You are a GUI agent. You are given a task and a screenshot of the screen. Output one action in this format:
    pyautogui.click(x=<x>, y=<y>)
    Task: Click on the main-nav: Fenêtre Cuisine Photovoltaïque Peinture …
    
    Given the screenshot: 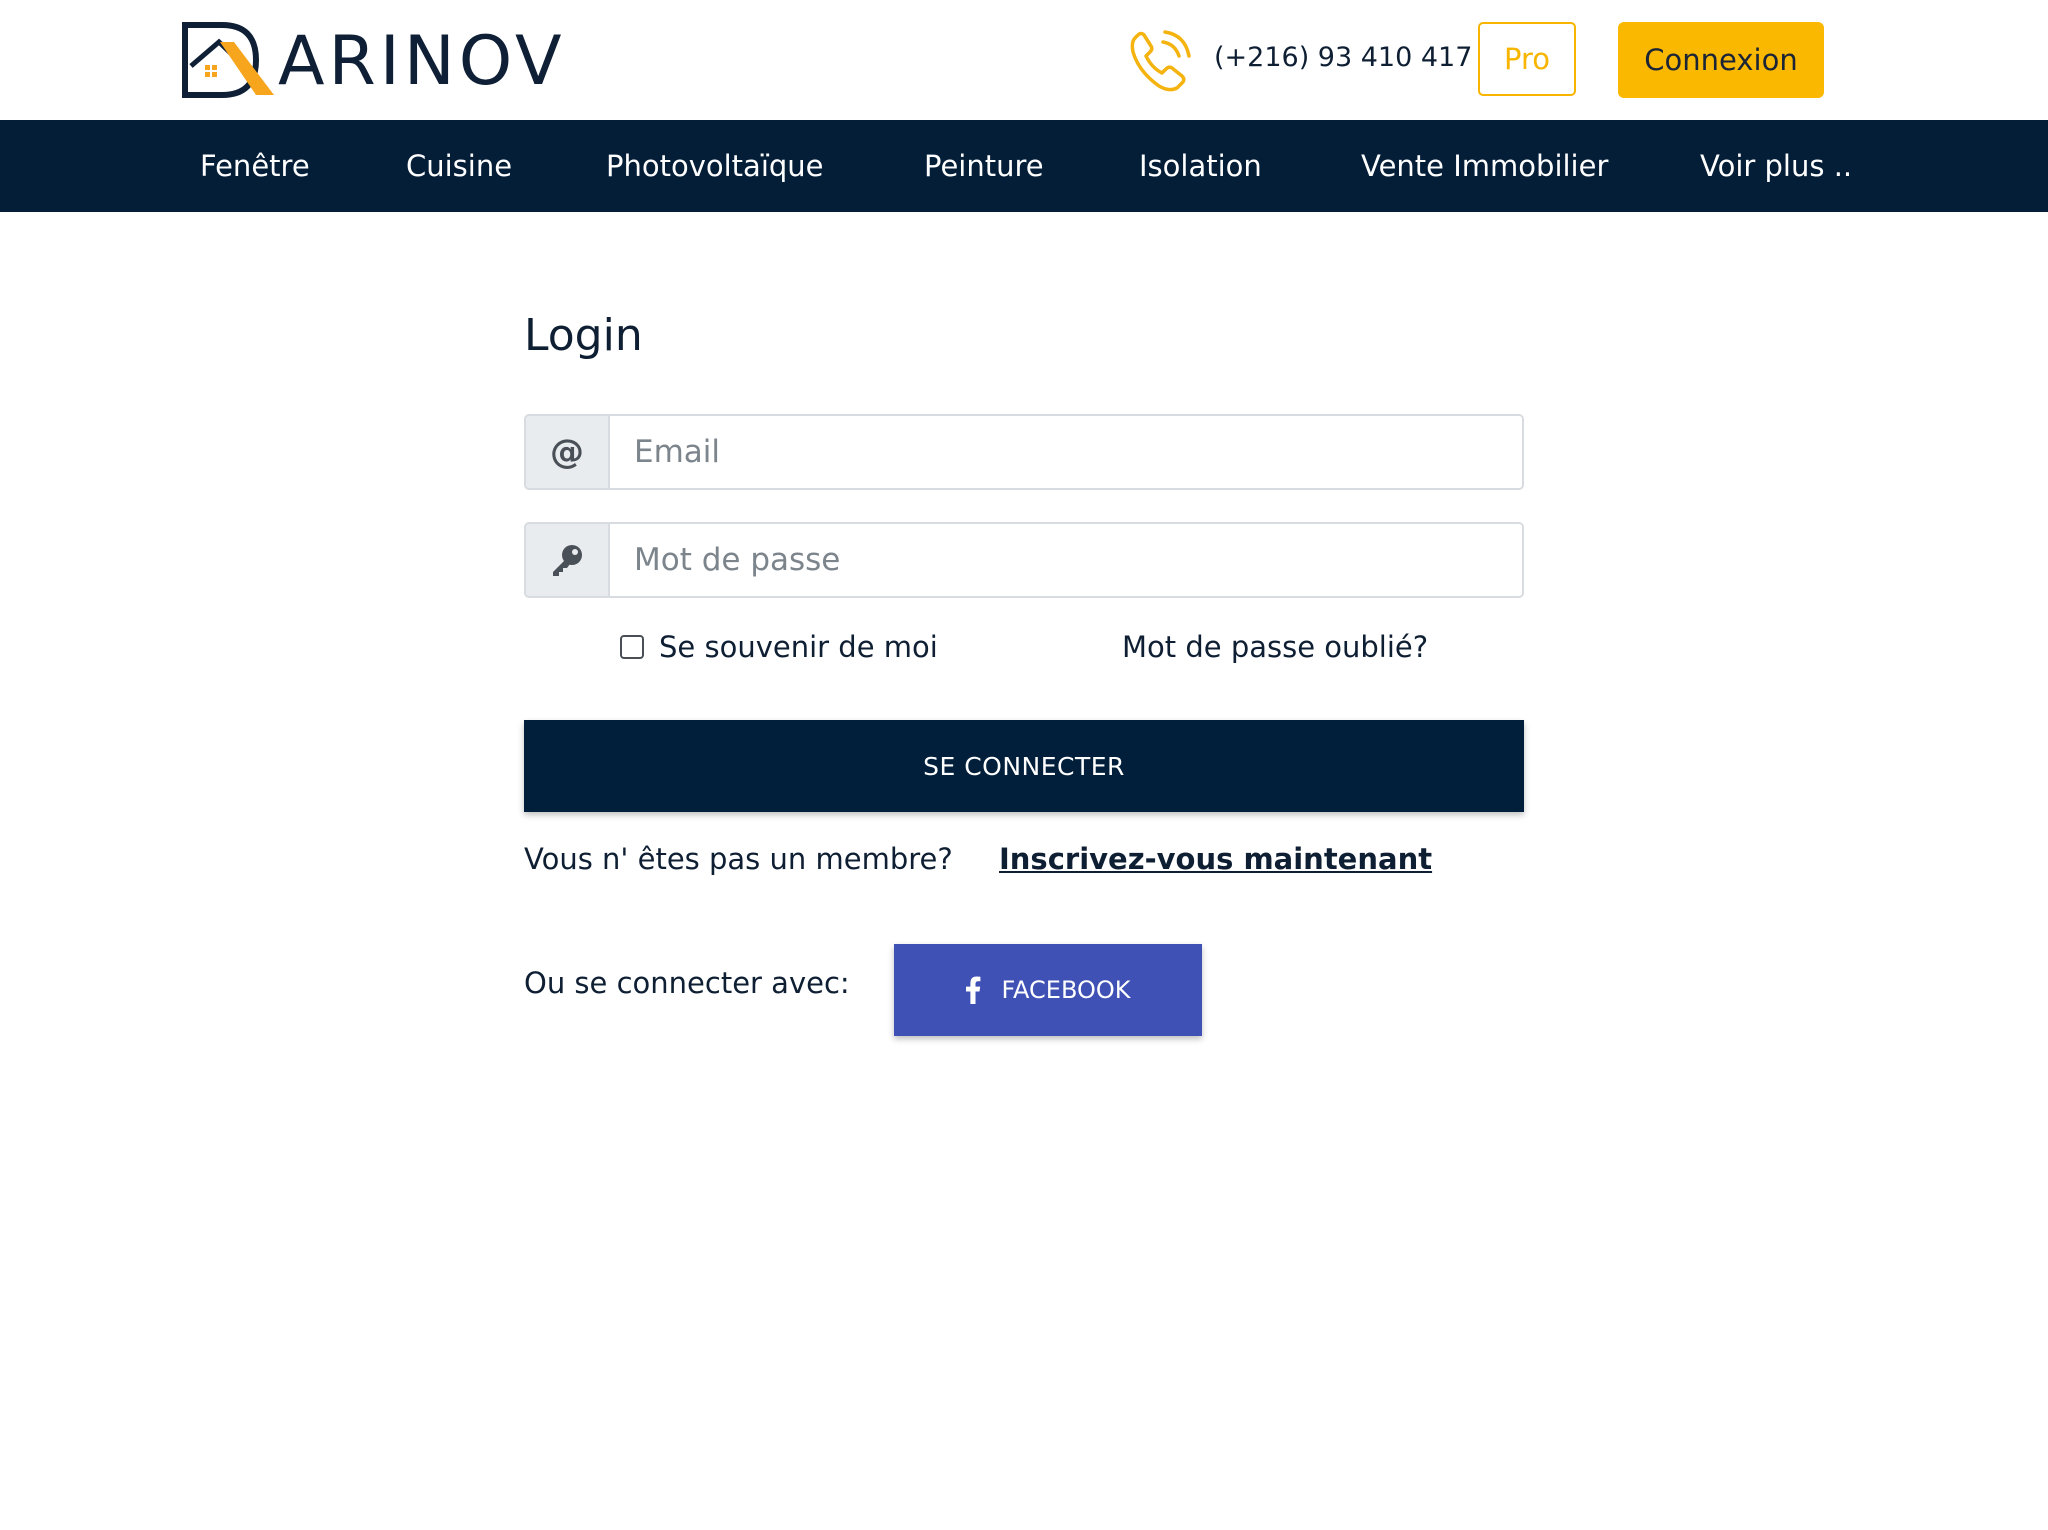 What is the action you would take?
    pyautogui.click(x=1024, y=166)
    